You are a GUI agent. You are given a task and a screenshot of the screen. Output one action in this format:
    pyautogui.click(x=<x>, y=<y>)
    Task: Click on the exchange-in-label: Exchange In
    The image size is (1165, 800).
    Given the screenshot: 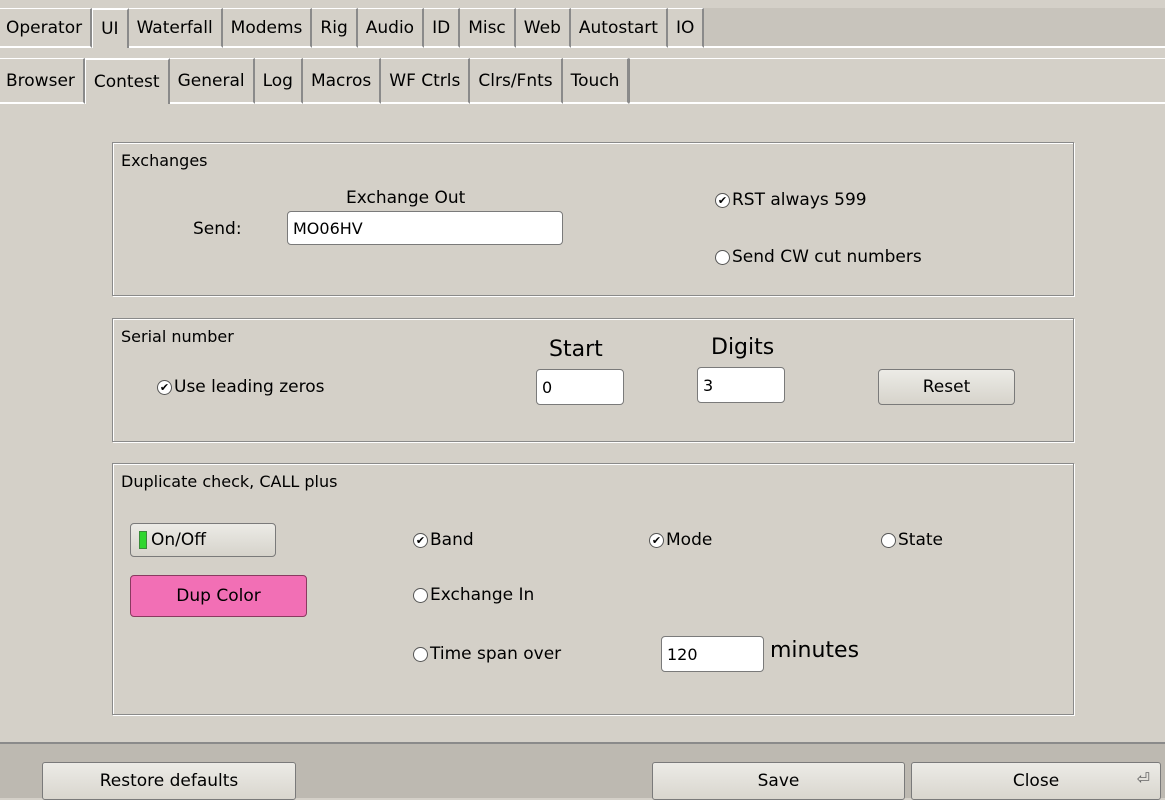 What is the action you would take?
    pyautogui.click(x=482, y=595)
    